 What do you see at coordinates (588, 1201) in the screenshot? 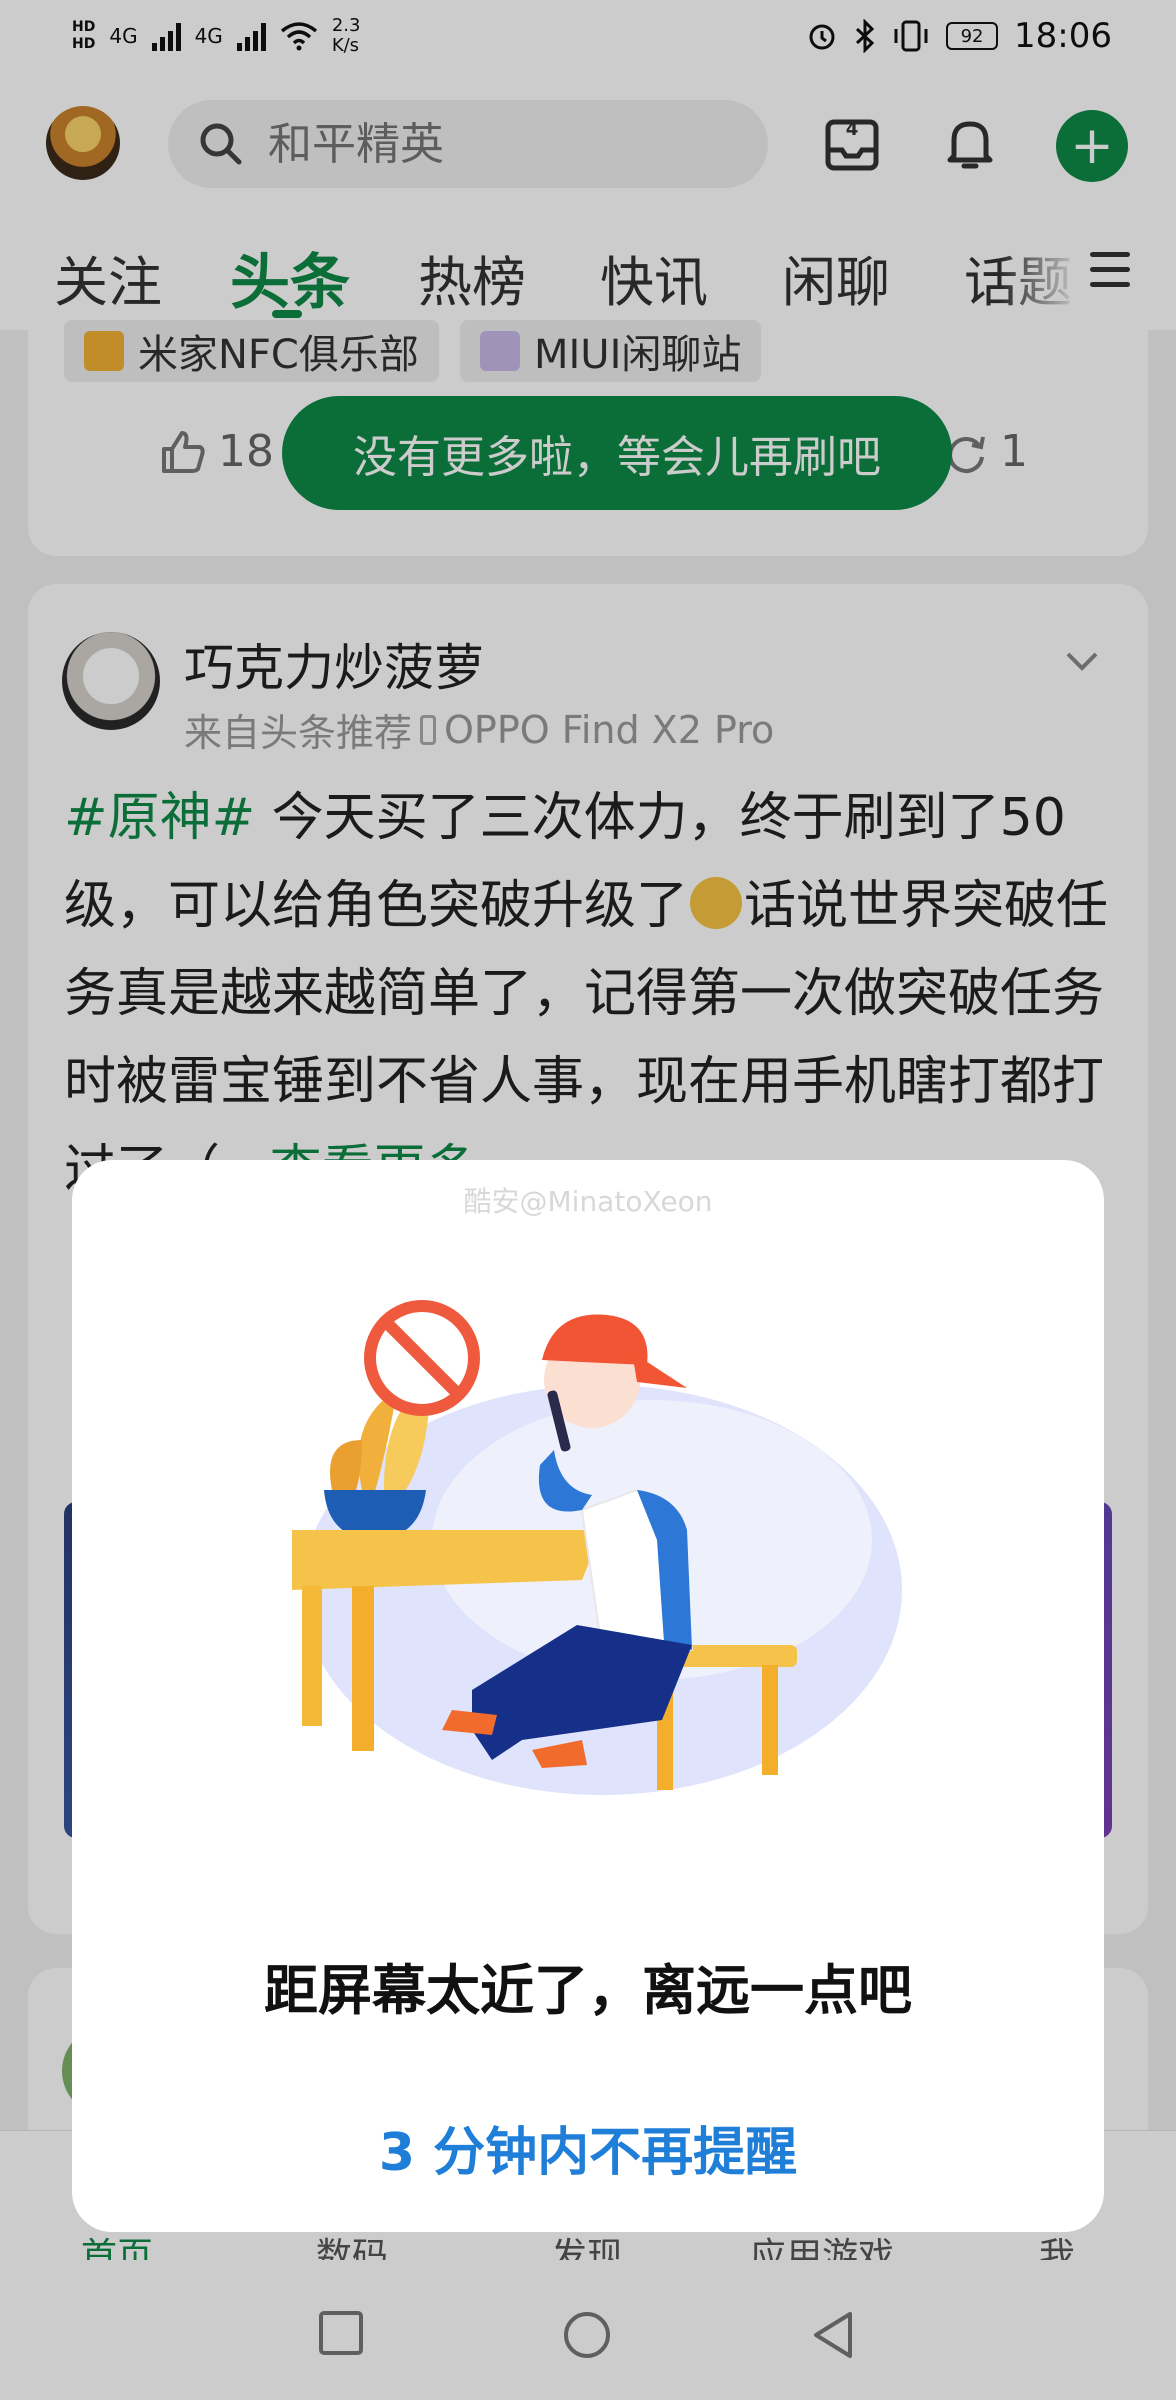
I see `watermark: 酷安@MinatoXeon` at bounding box center [588, 1201].